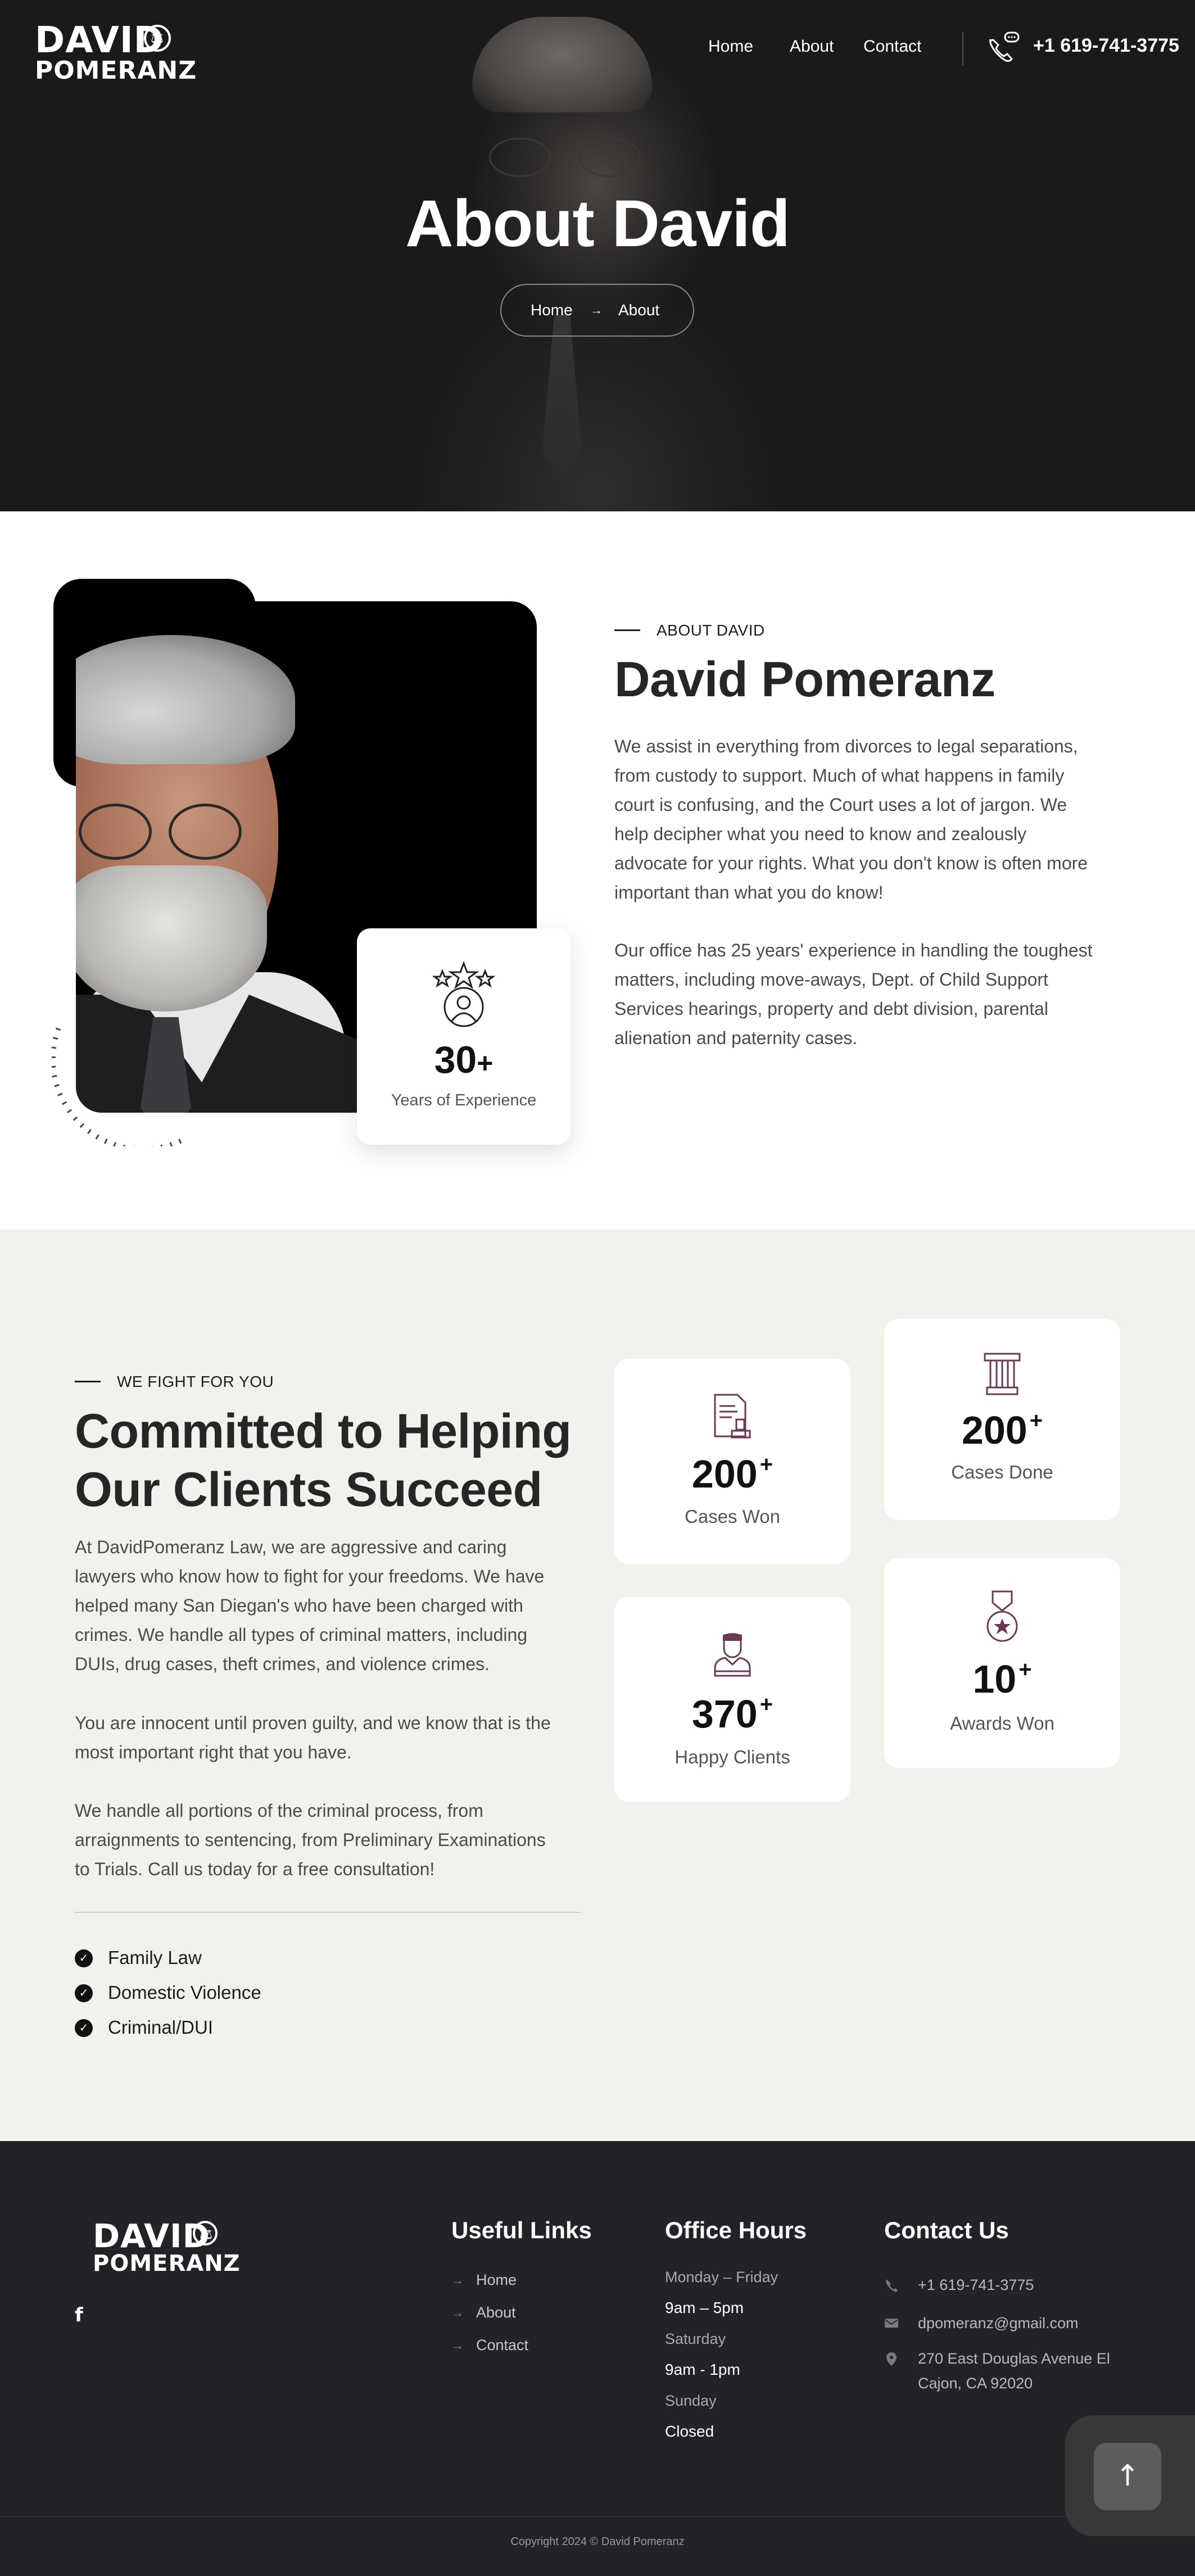 This screenshot has height=2576, width=1195. I want to click on contact-us-heading: Contact Us, so click(947, 2230).